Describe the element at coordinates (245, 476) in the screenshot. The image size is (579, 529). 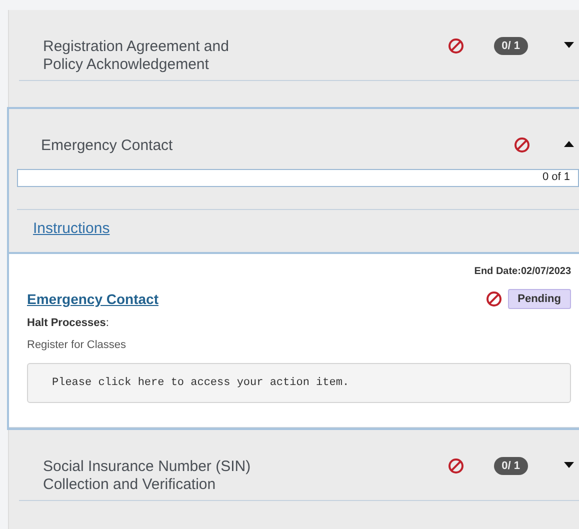
I see `section-title: Social Insurance Number (SIN) Collection and Verification` at that location.